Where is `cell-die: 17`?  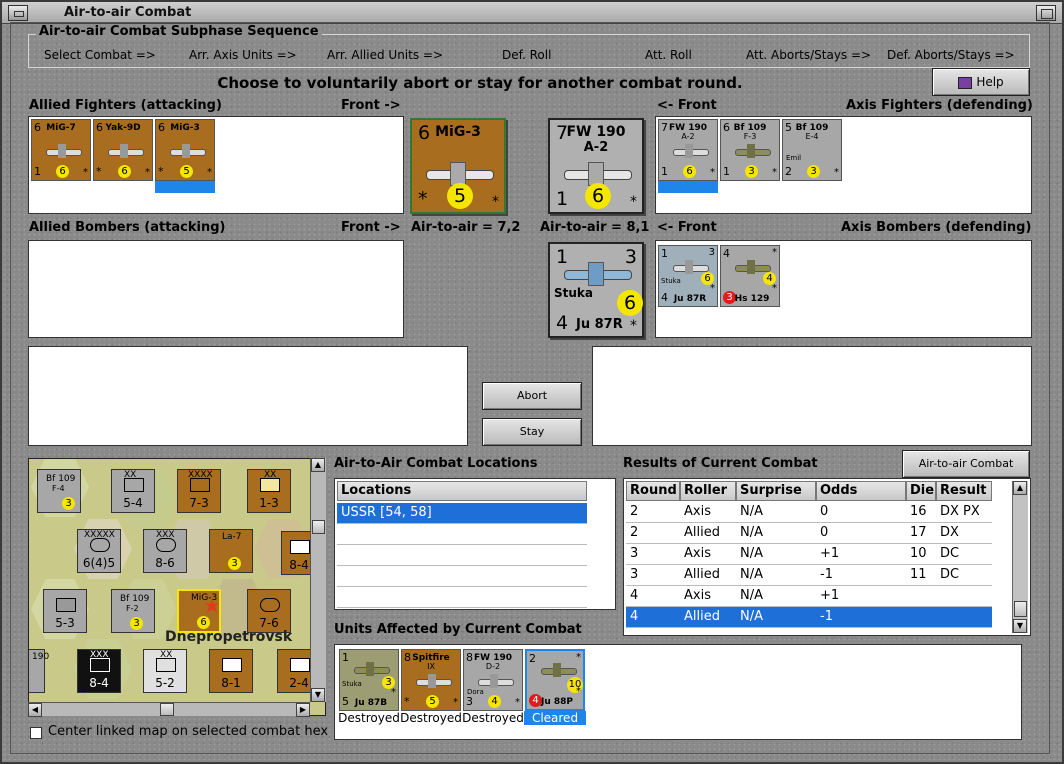
cell-die: 17 is located at coordinates (918, 532).